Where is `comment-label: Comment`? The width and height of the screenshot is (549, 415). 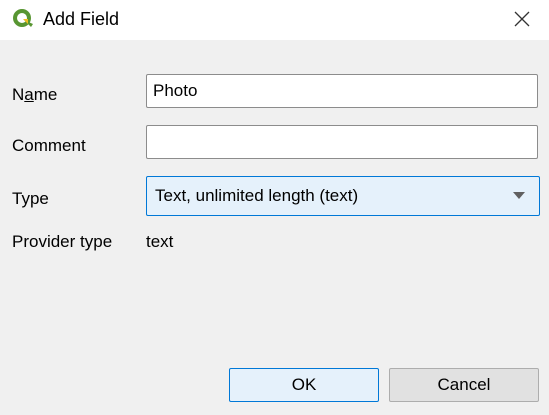
comment-label: Comment is located at coordinates (49, 145).